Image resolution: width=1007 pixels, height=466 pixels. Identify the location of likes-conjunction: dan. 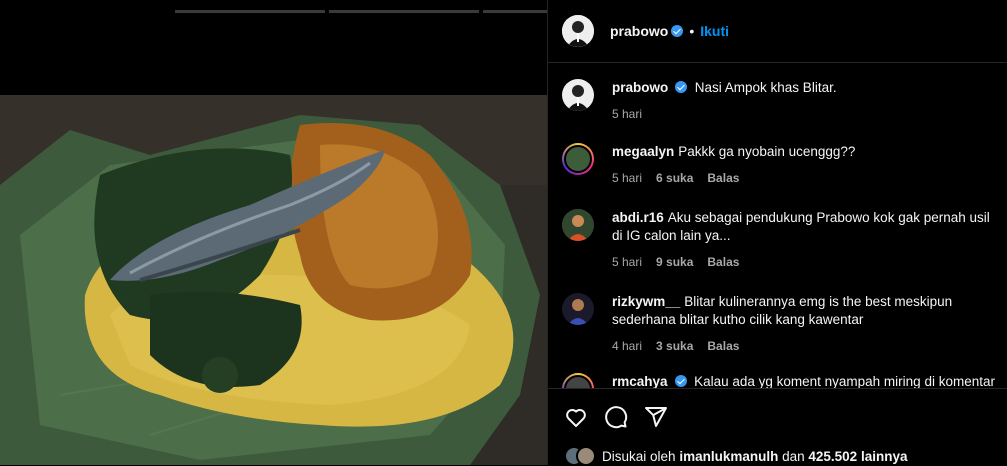
(793, 456).